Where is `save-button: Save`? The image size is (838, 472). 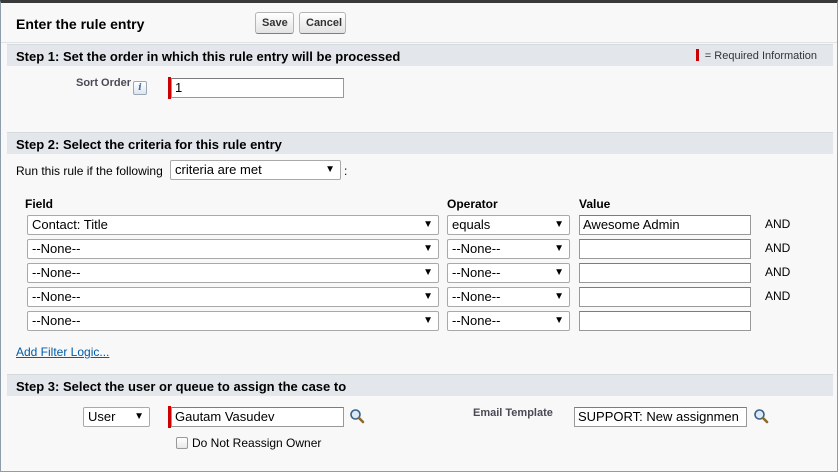 save-button: Save is located at coordinates (274, 23).